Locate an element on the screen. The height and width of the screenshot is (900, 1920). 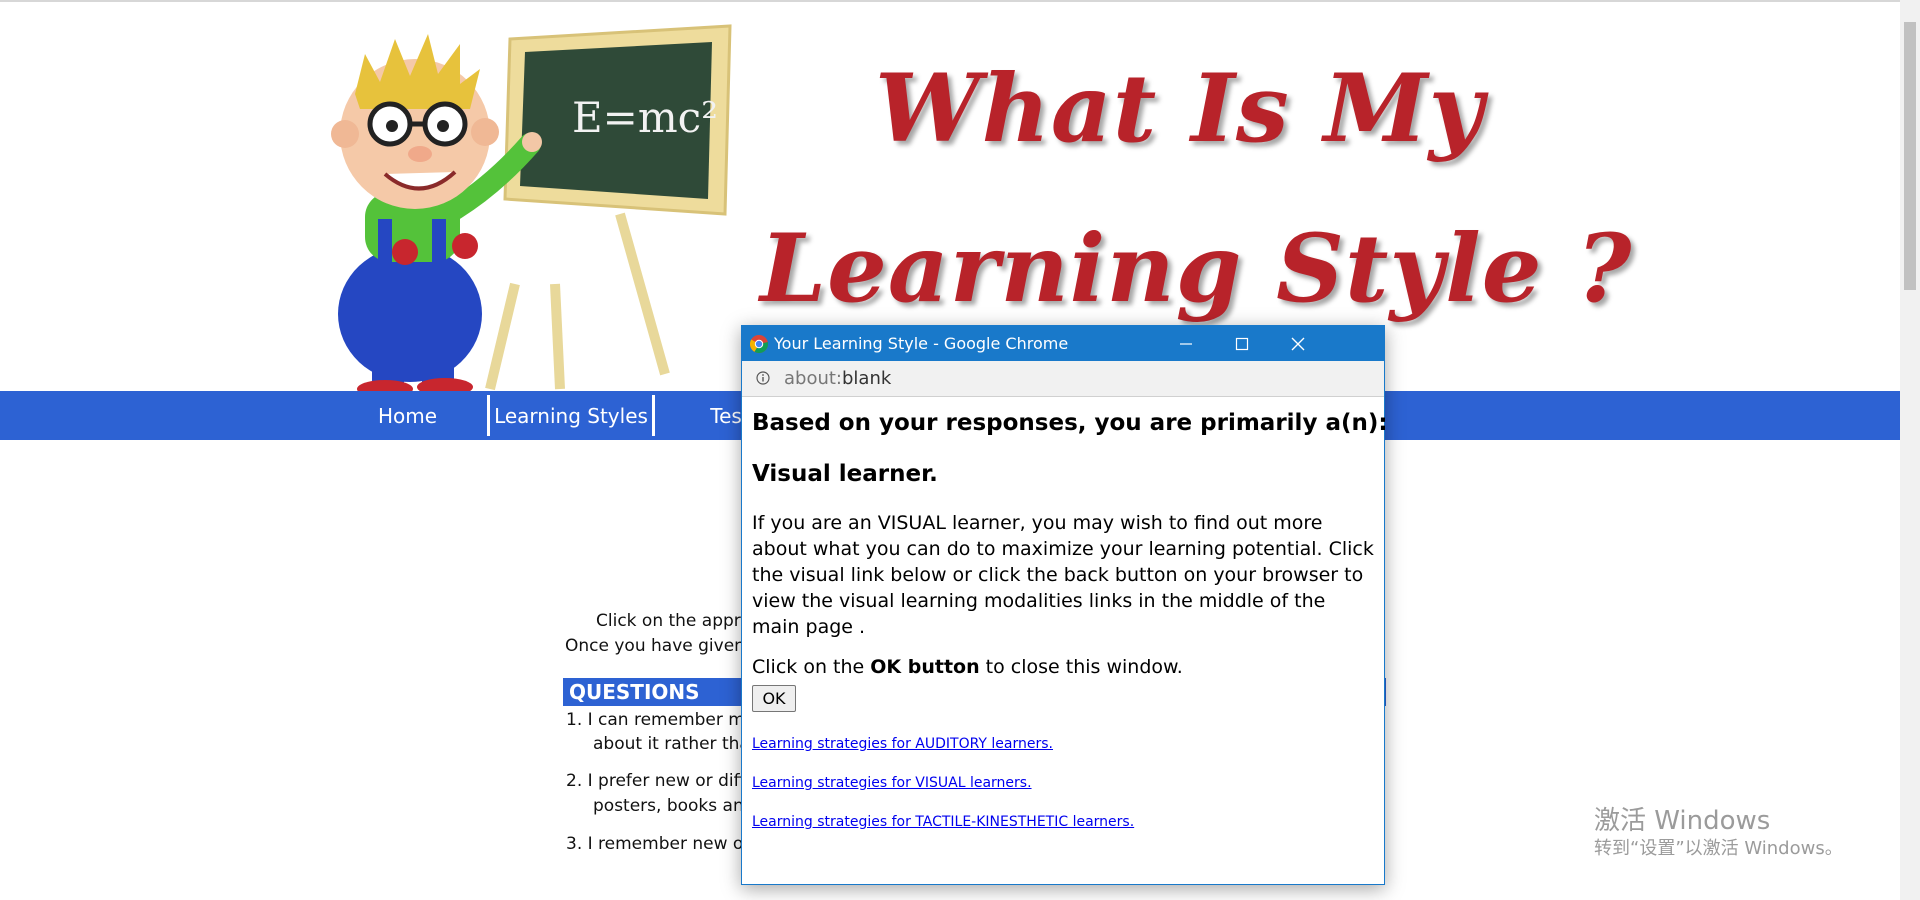
address-url: about:blank is located at coordinates (837, 378).